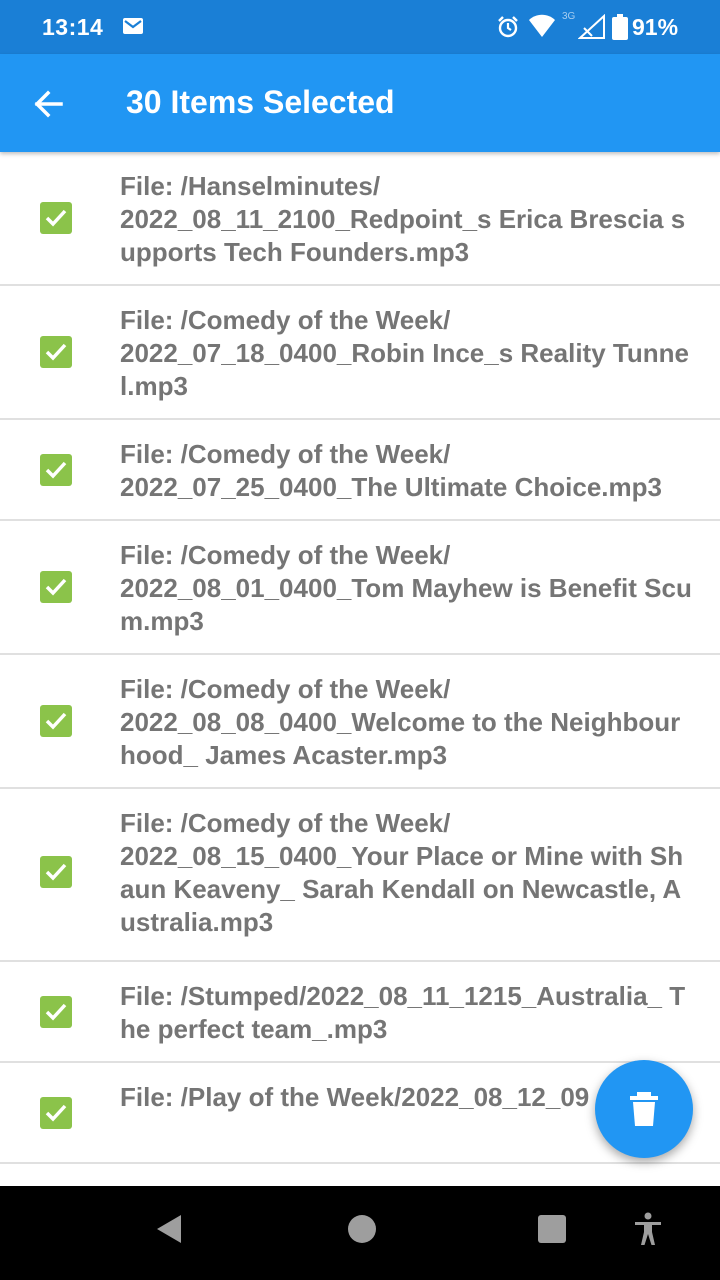  I want to click on delete-button, so click(644, 1109).